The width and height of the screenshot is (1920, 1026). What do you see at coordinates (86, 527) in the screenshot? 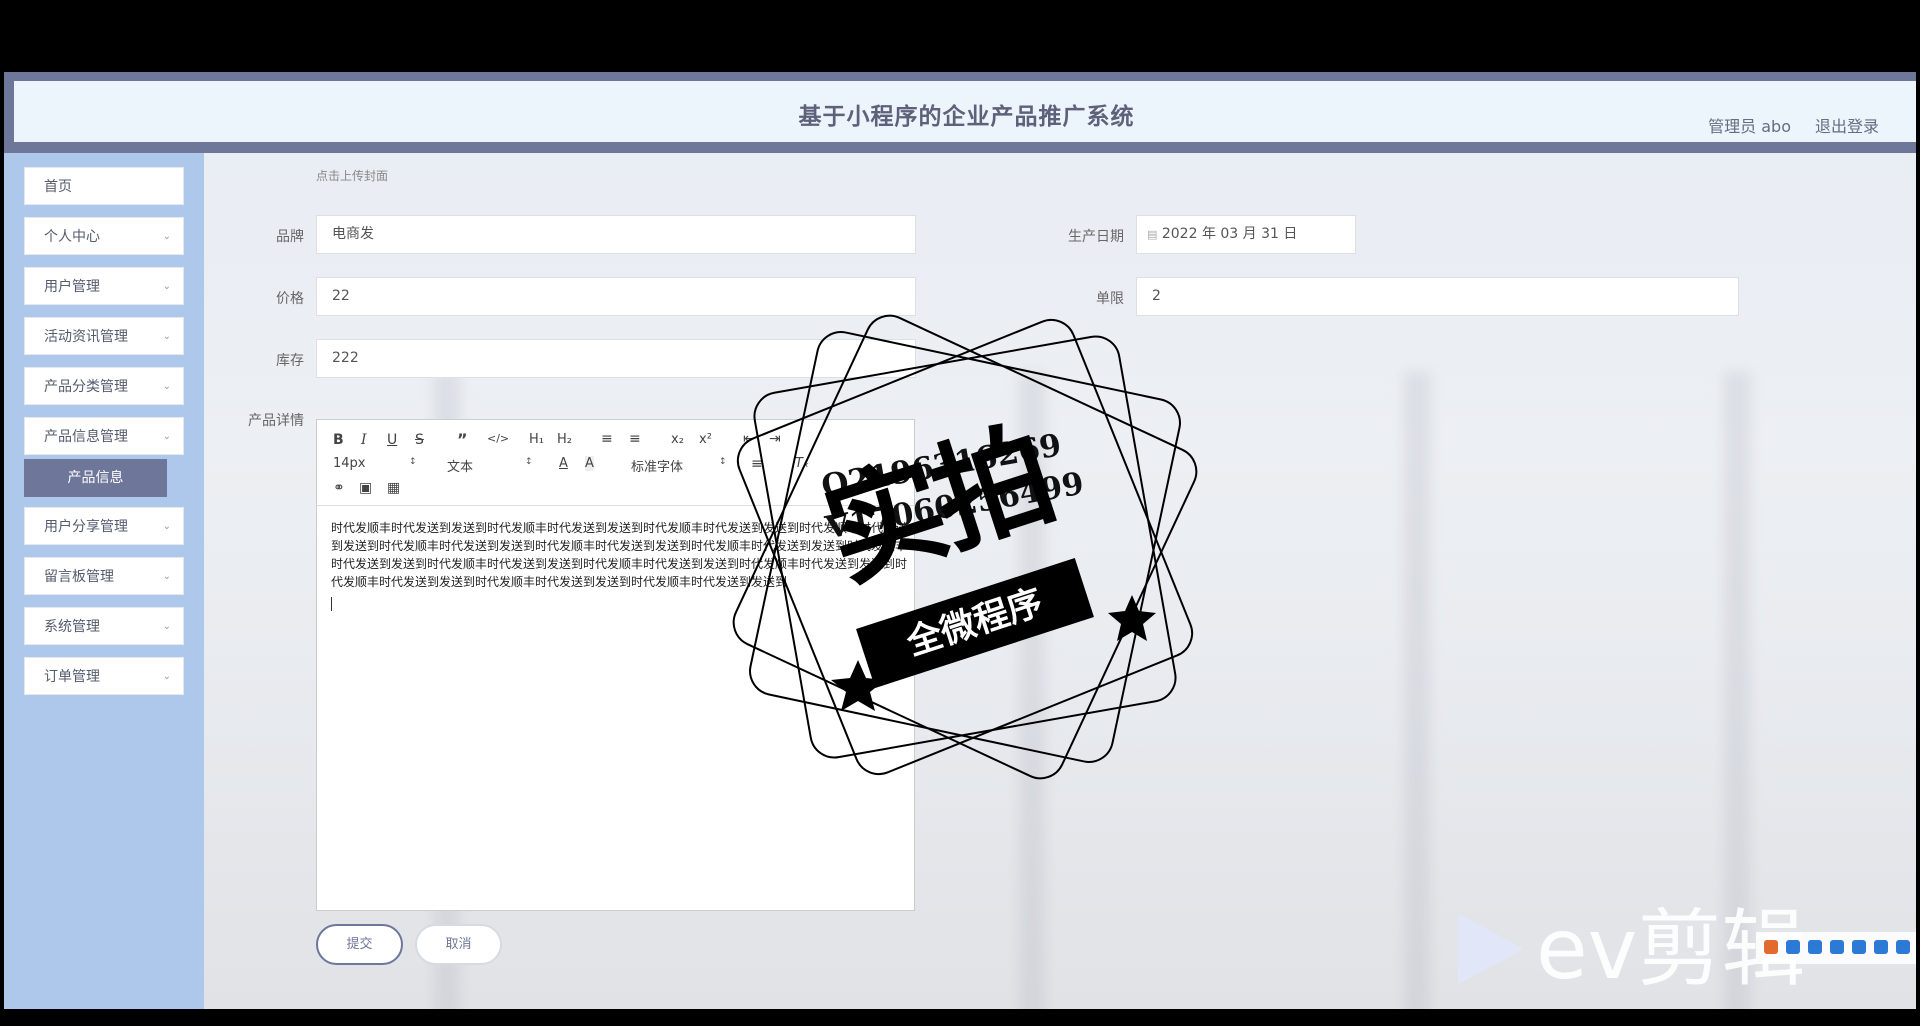
I see `sidebar-item-label: 用户分享管理` at bounding box center [86, 527].